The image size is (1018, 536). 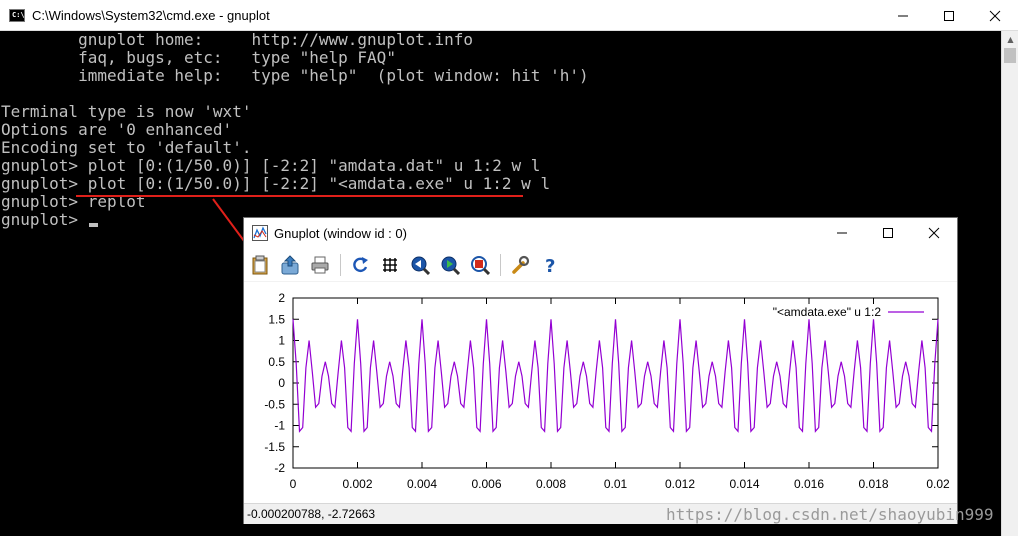 I want to click on x-tick-label: 0.008, so click(x=551, y=484).